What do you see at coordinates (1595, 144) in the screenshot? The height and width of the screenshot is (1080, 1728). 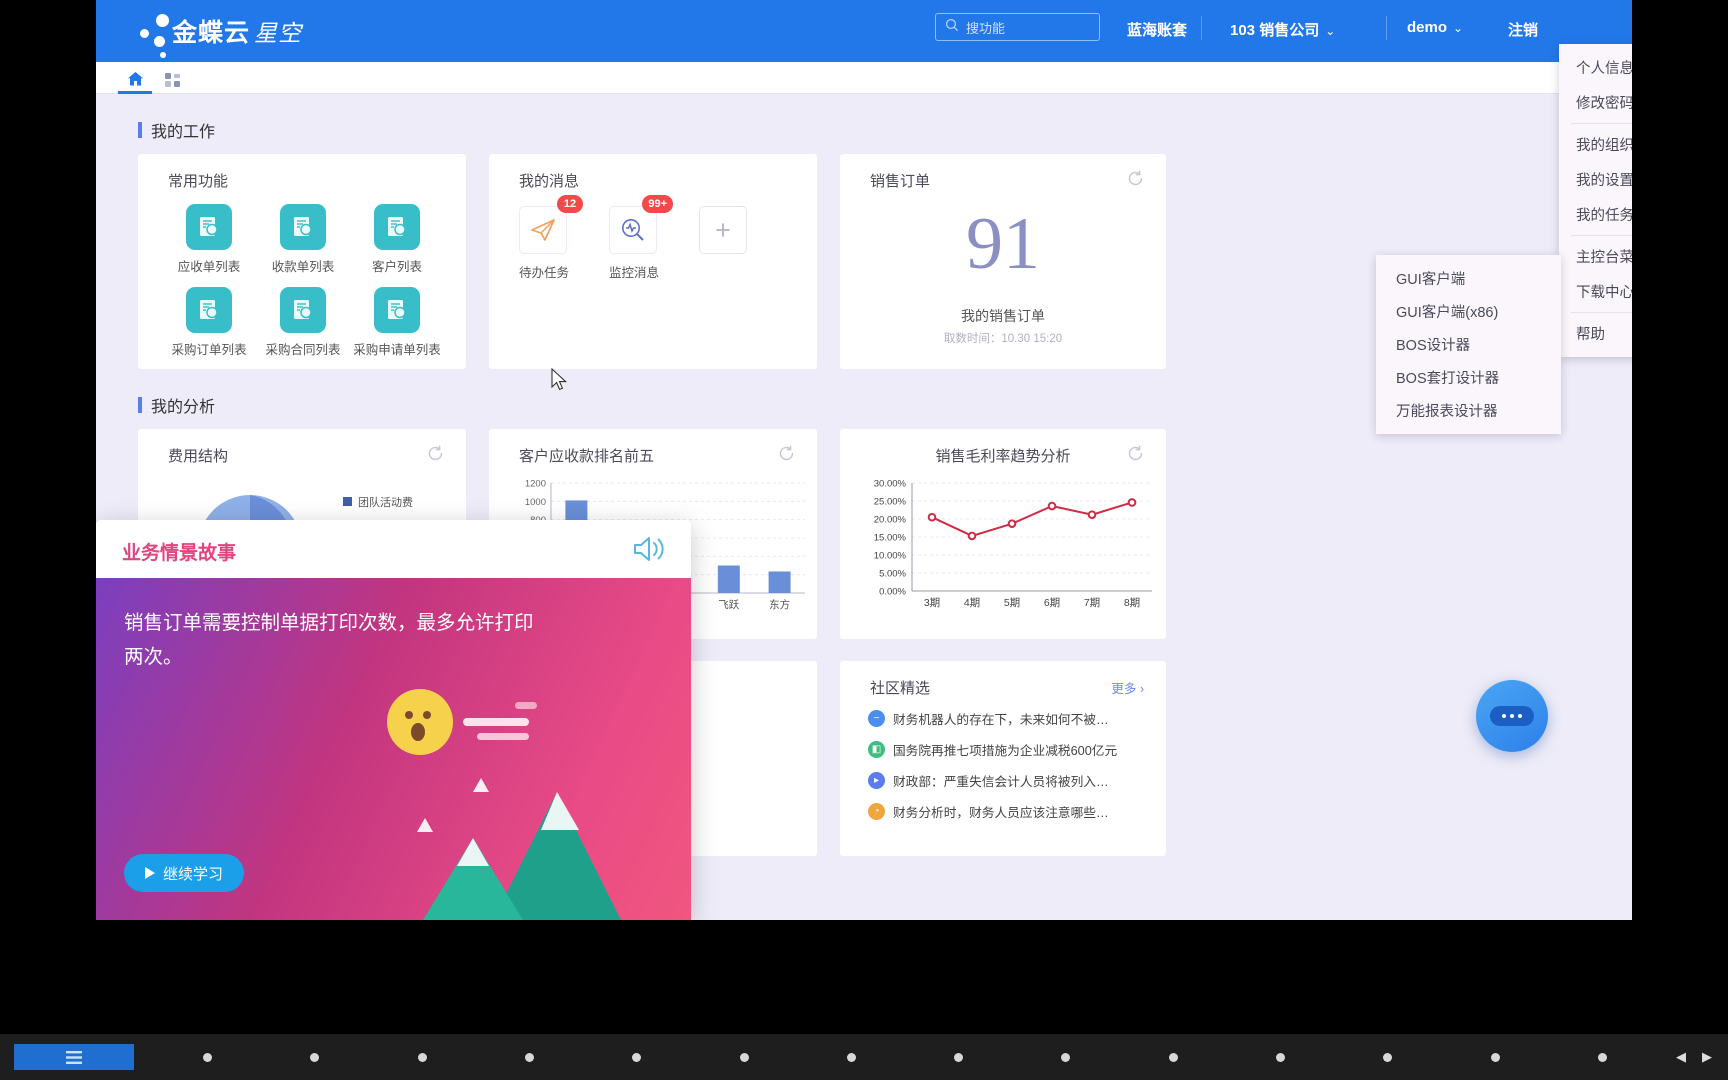 I see `menu-item-my-org: 我的组织及权限` at bounding box center [1595, 144].